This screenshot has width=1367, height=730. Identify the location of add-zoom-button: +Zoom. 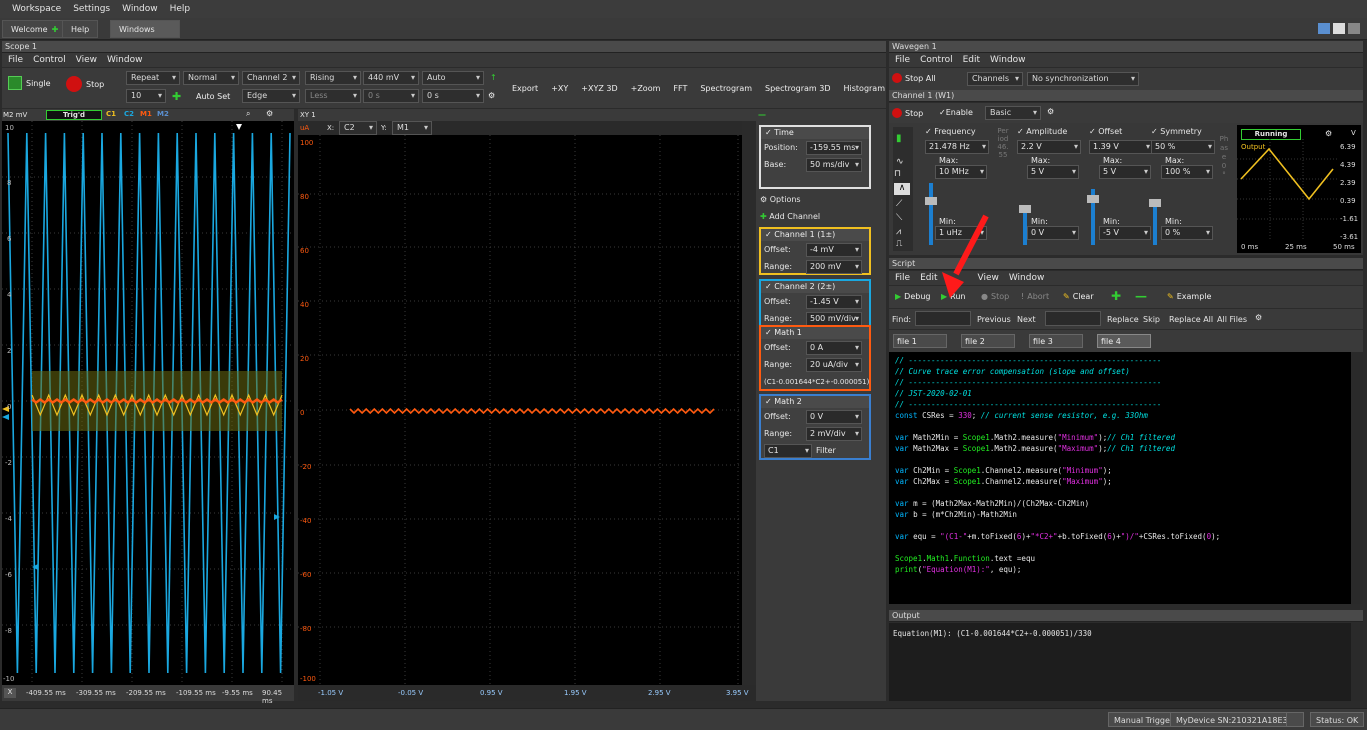
(646, 88).